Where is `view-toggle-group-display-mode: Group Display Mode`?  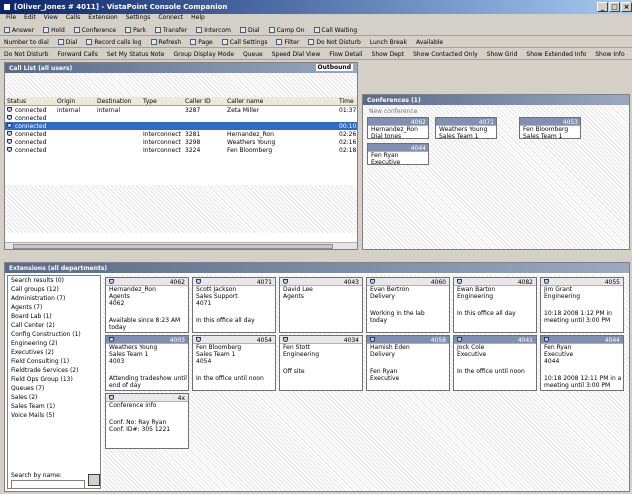
view-toggle-group-display-mode: Group Display Mode is located at coordinates (203, 54).